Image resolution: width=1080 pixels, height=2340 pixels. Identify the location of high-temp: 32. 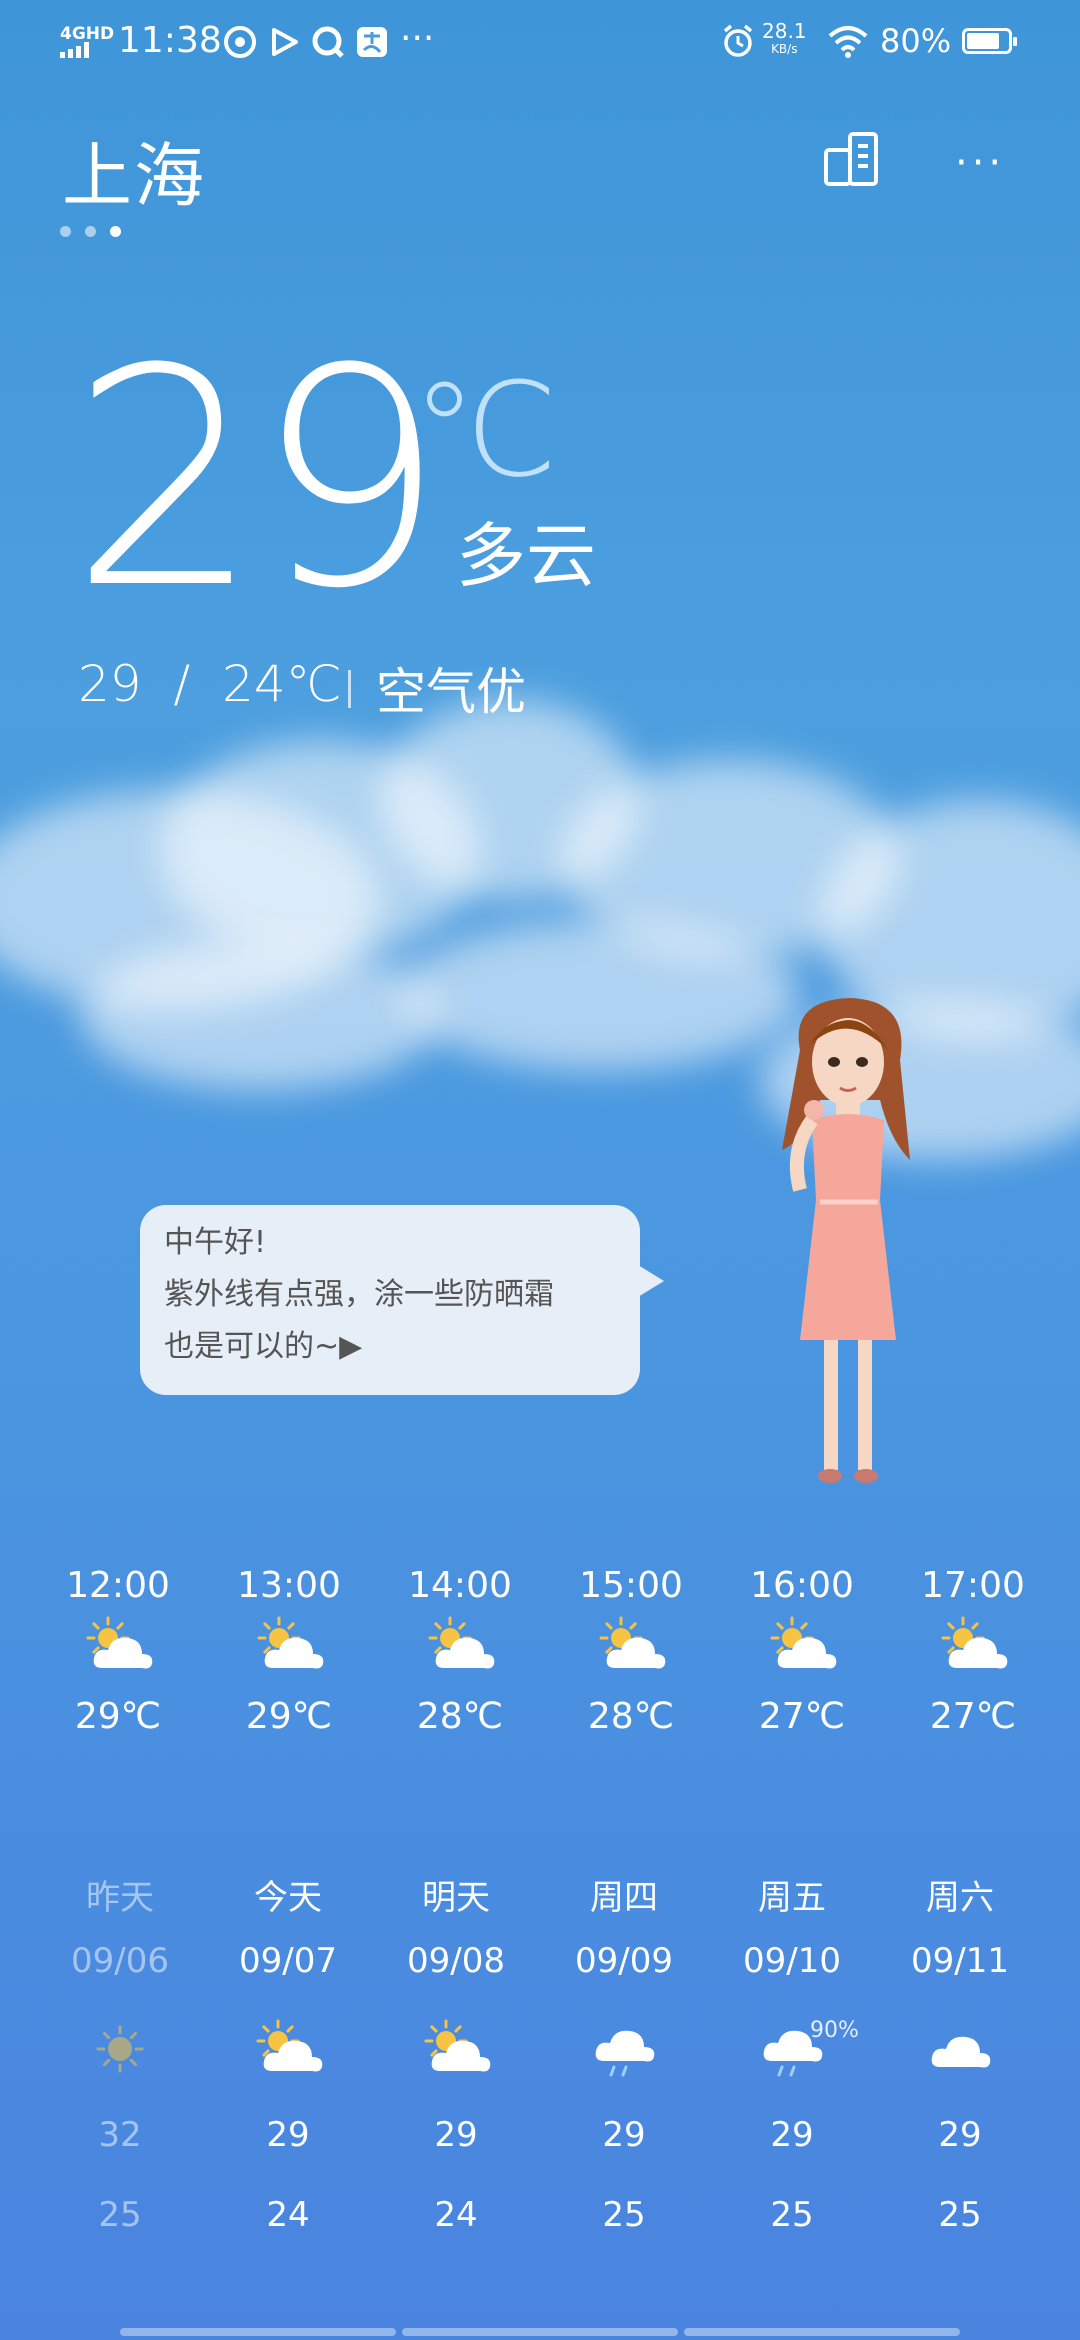
(120, 2135).